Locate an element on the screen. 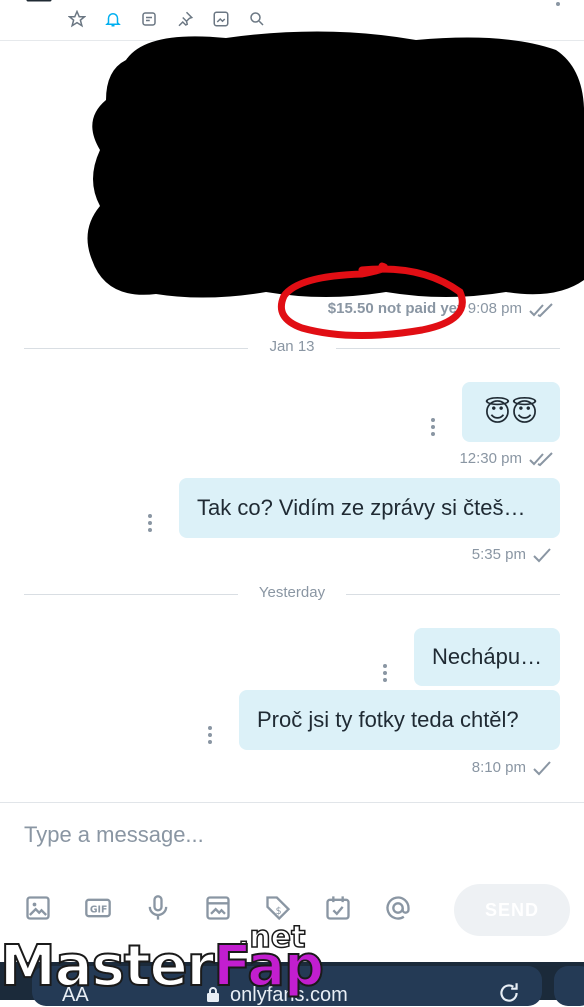 The width and height of the screenshot is (584, 1007). message-bubble: Proč jsi ty fotky teda chtěl? is located at coordinates (399, 720).